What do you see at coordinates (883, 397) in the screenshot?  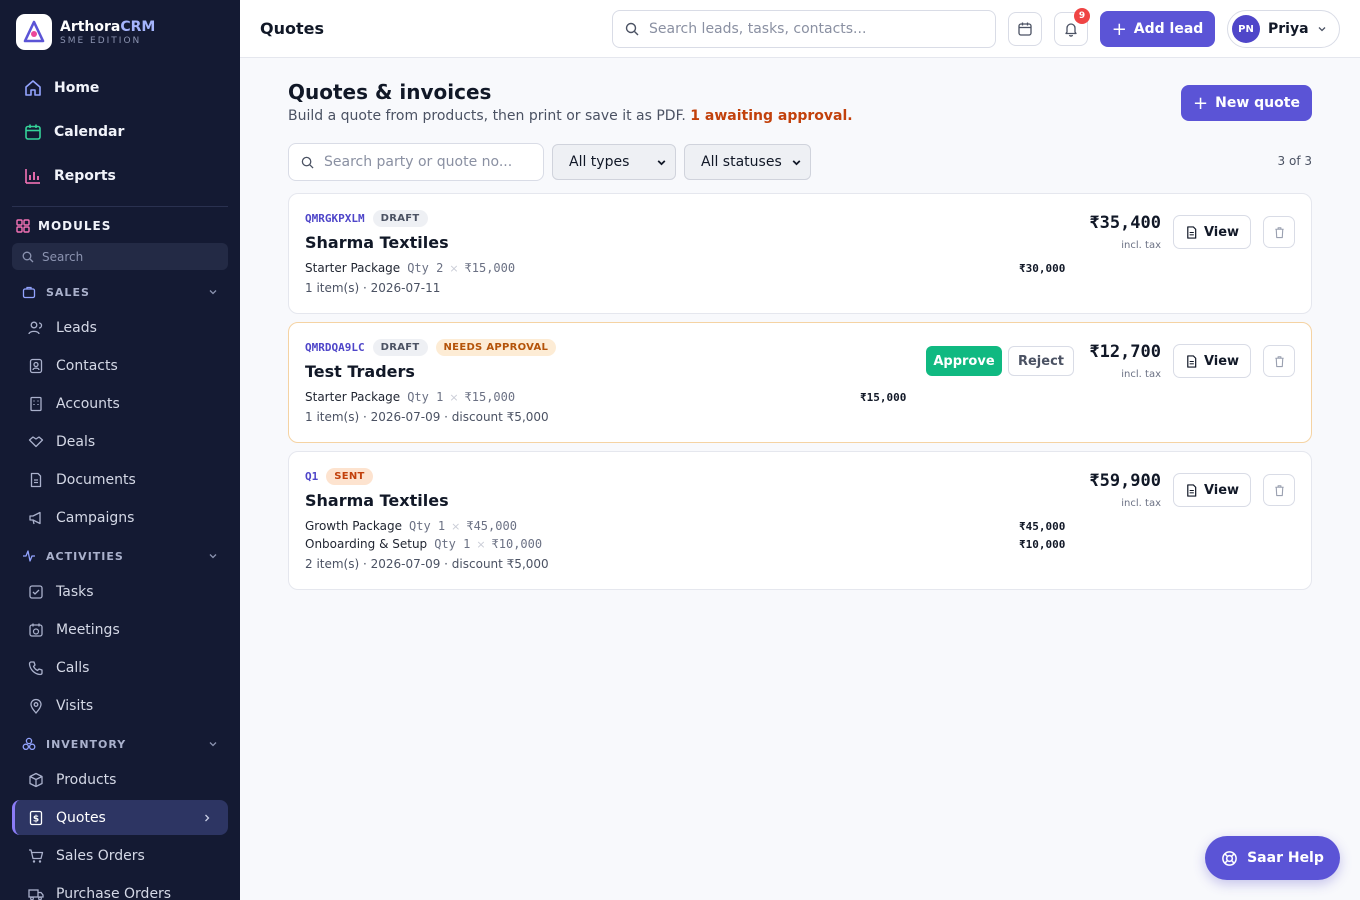 I see `line-total: ₹15,000` at bounding box center [883, 397].